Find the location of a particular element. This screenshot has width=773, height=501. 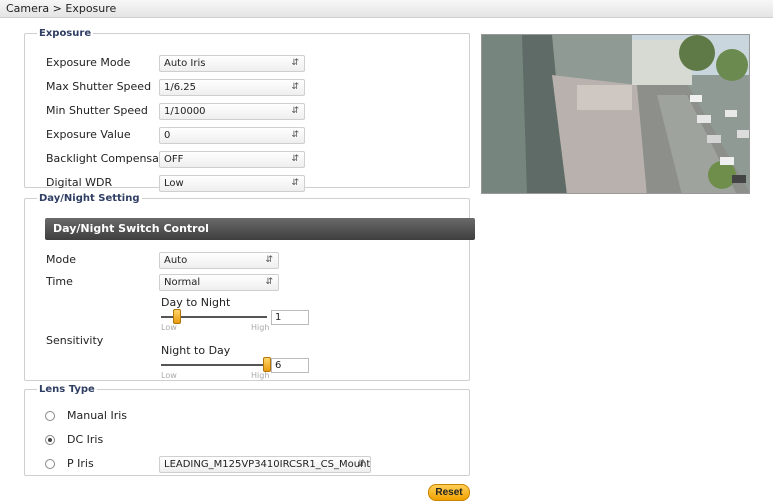

manual-iris-label: Manual Iris is located at coordinates (97, 415).